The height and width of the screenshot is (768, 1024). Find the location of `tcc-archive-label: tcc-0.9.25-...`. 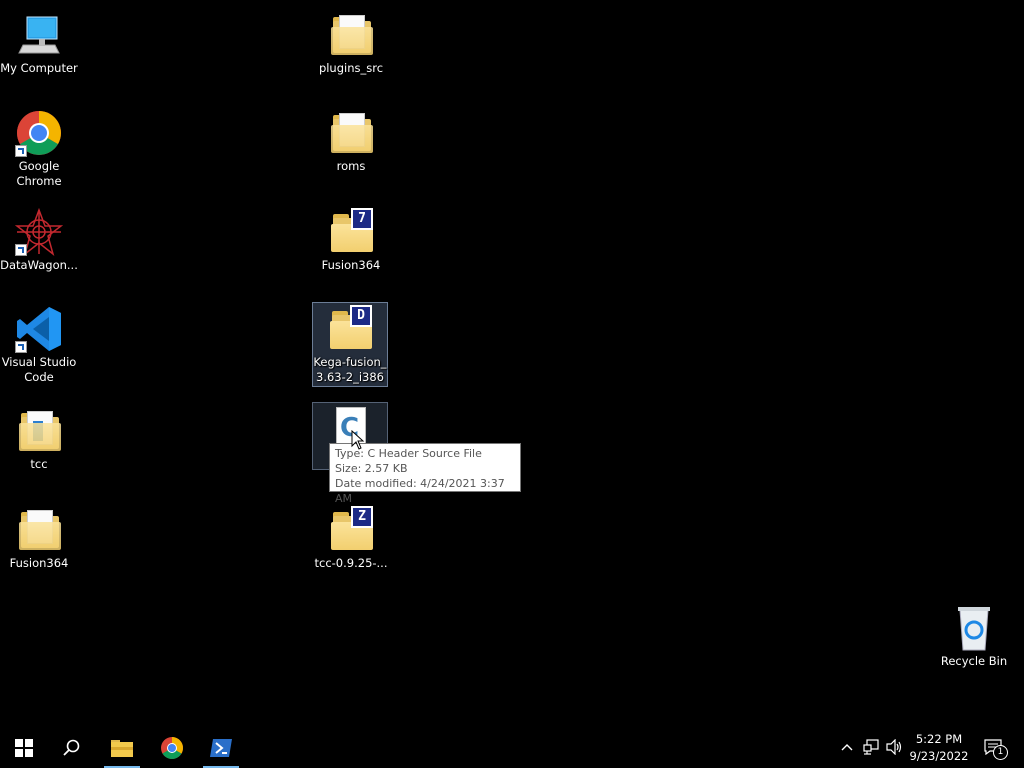

tcc-archive-label: tcc-0.9.25-... is located at coordinates (351, 563).